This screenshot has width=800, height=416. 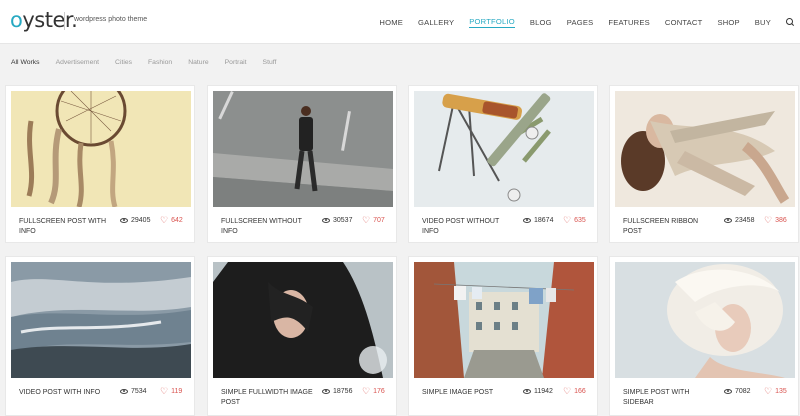 What do you see at coordinates (111, 19) in the screenshot?
I see `site-tagline: wordpress photo theme` at bounding box center [111, 19].